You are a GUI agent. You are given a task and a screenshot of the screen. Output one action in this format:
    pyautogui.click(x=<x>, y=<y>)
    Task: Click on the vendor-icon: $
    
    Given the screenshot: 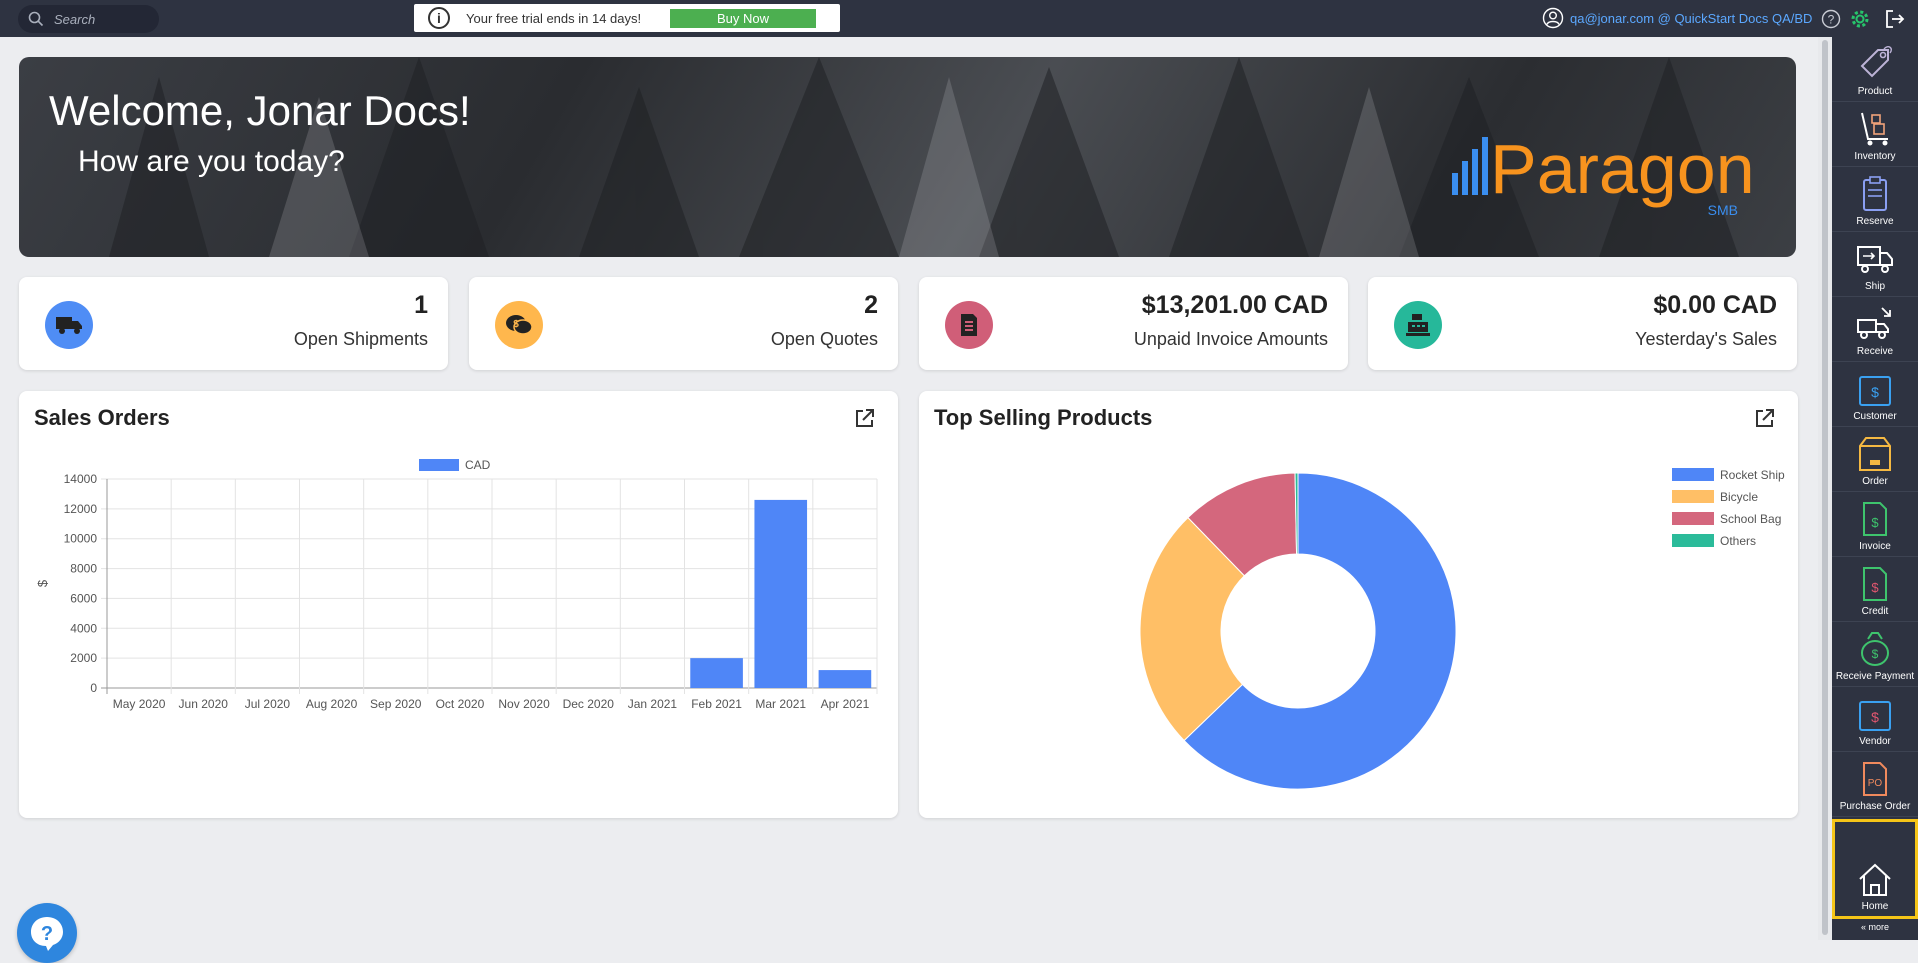 What is the action you would take?
    pyautogui.click(x=1875, y=716)
    